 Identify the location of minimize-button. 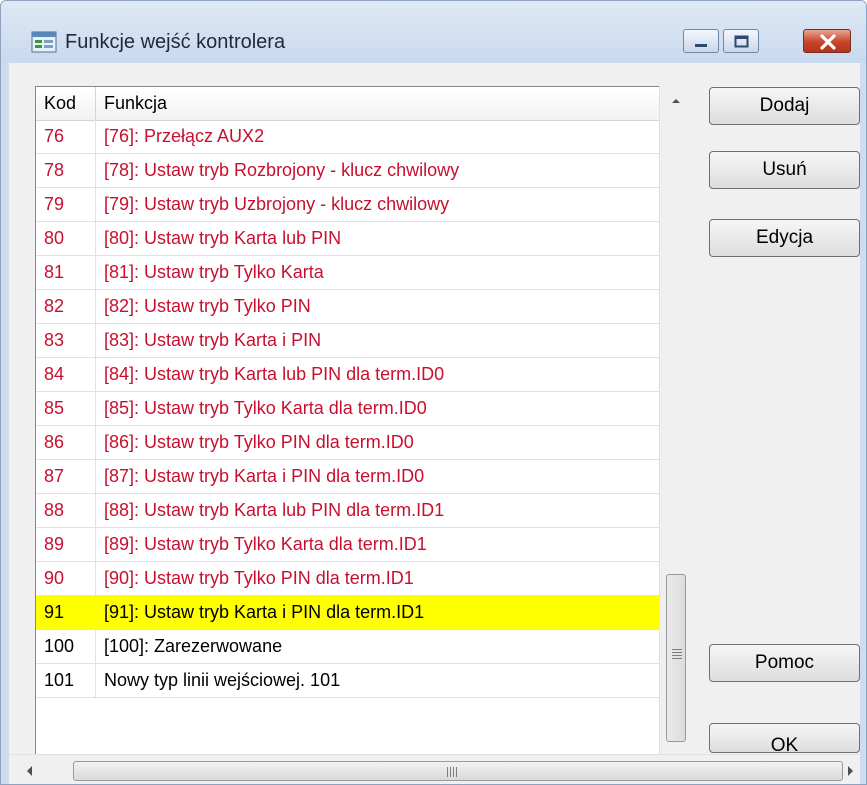
(701, 41).